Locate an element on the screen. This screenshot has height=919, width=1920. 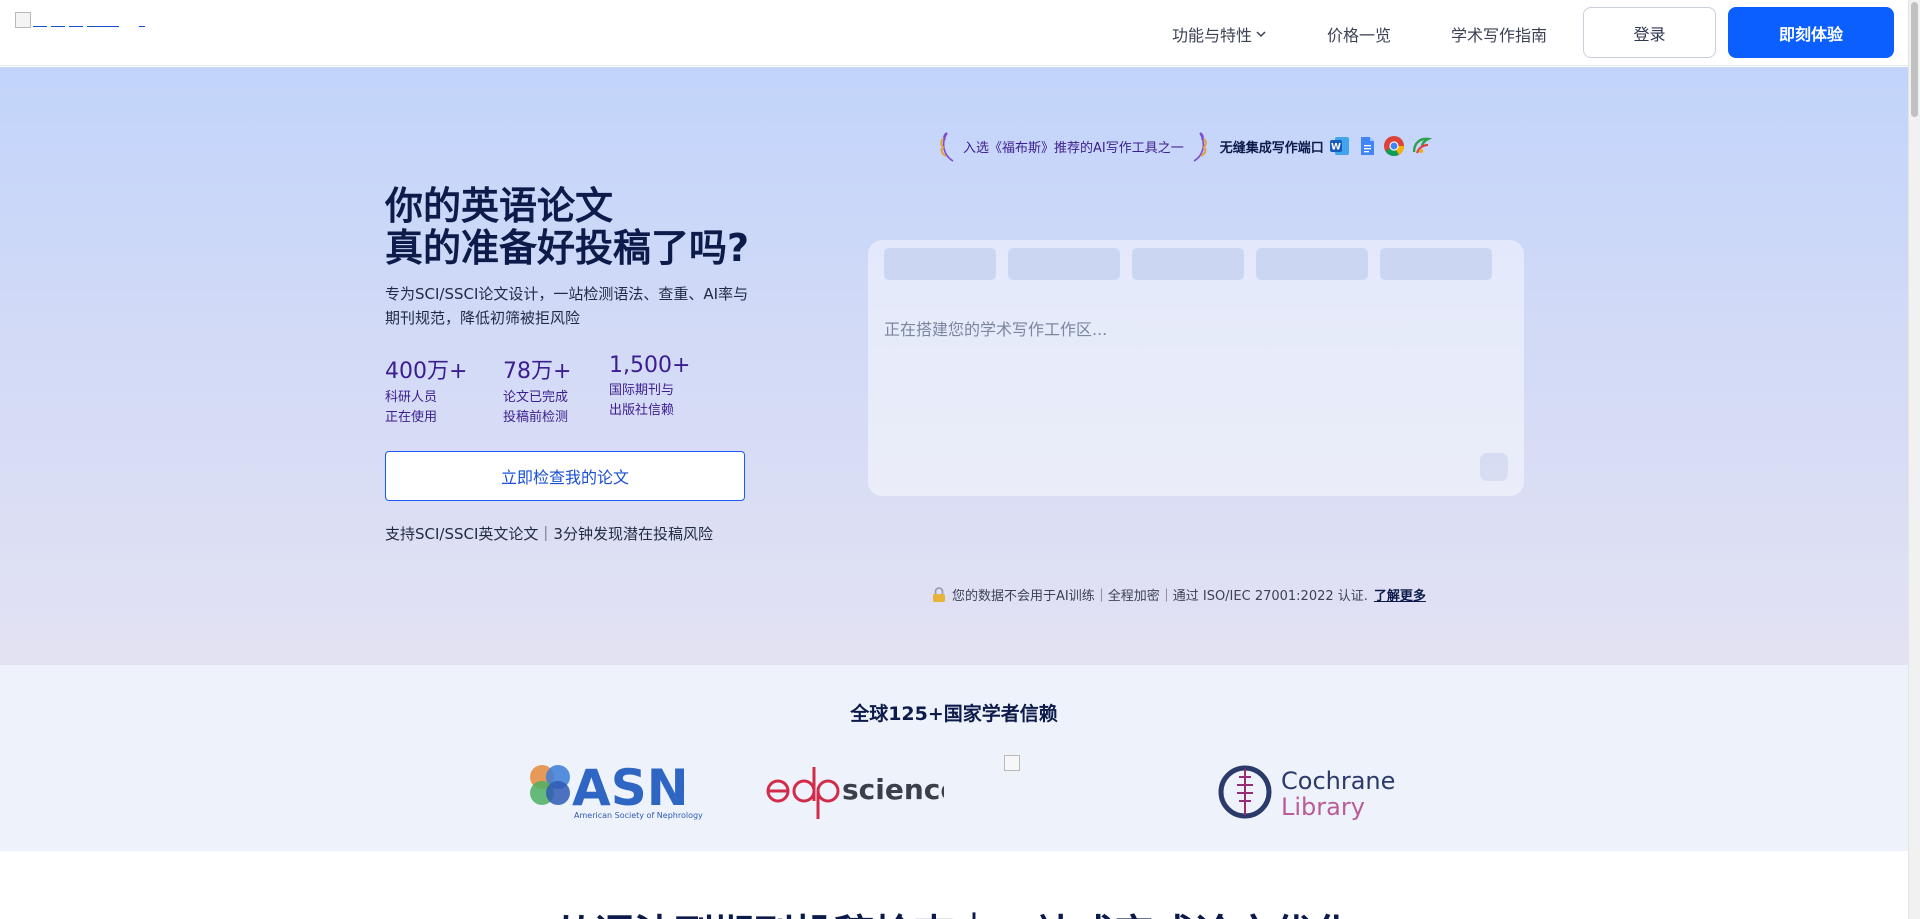
logo is located at coordinates (80, 22).